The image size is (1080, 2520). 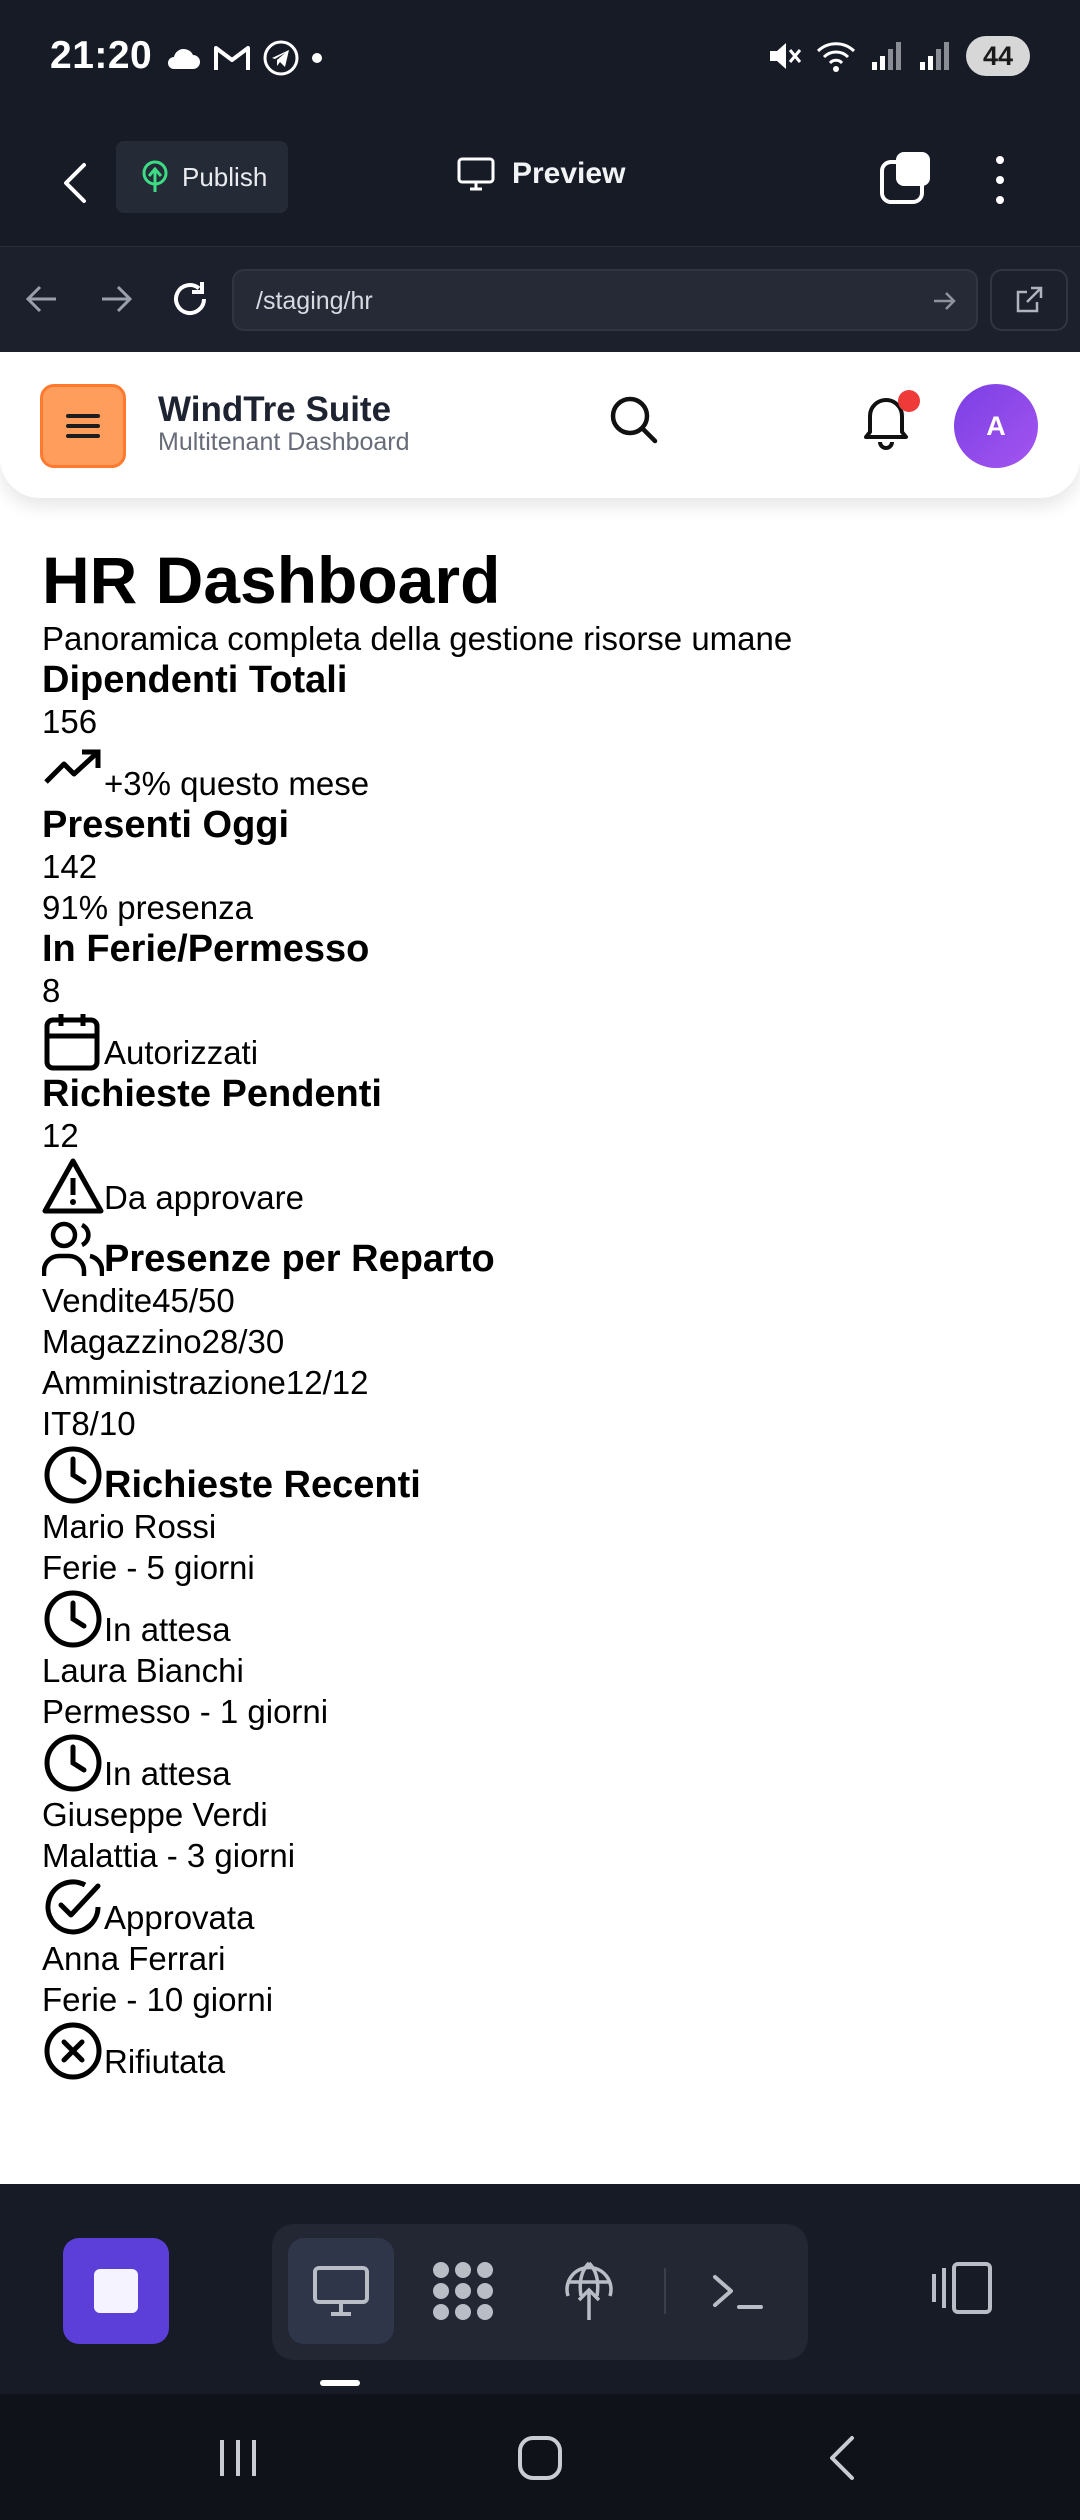 What do you see at coordinates (212, 1094) in the screenshot?
I see `stat-label-pending-requests: Richieste Pendenti` at bounding box center [212, 1094].